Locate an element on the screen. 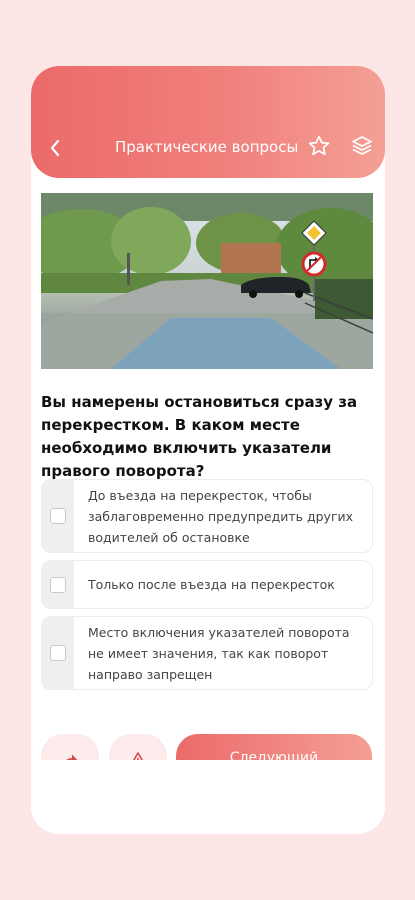  favorite-button is located at coordinates (320, 147).